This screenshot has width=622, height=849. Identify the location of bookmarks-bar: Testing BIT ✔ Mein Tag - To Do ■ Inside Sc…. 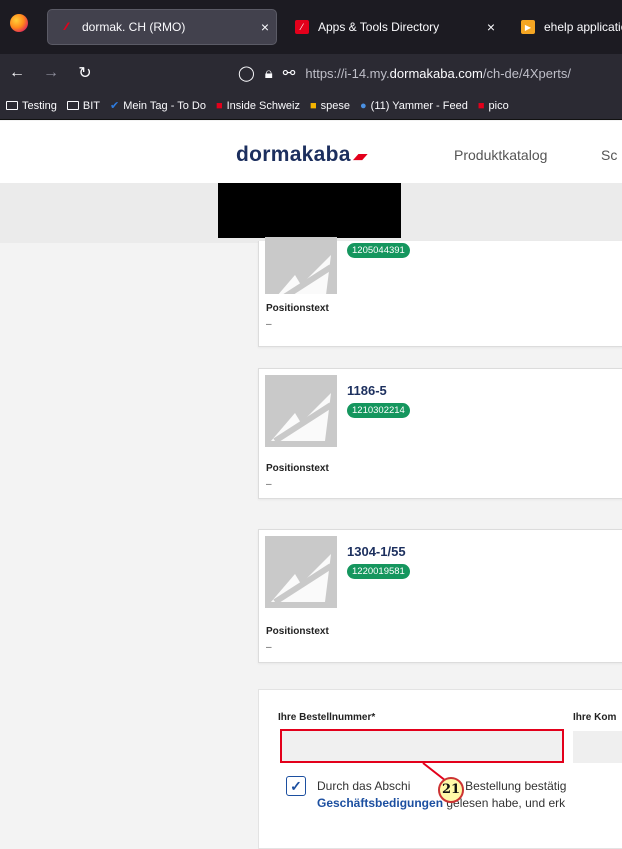
(311, 106).